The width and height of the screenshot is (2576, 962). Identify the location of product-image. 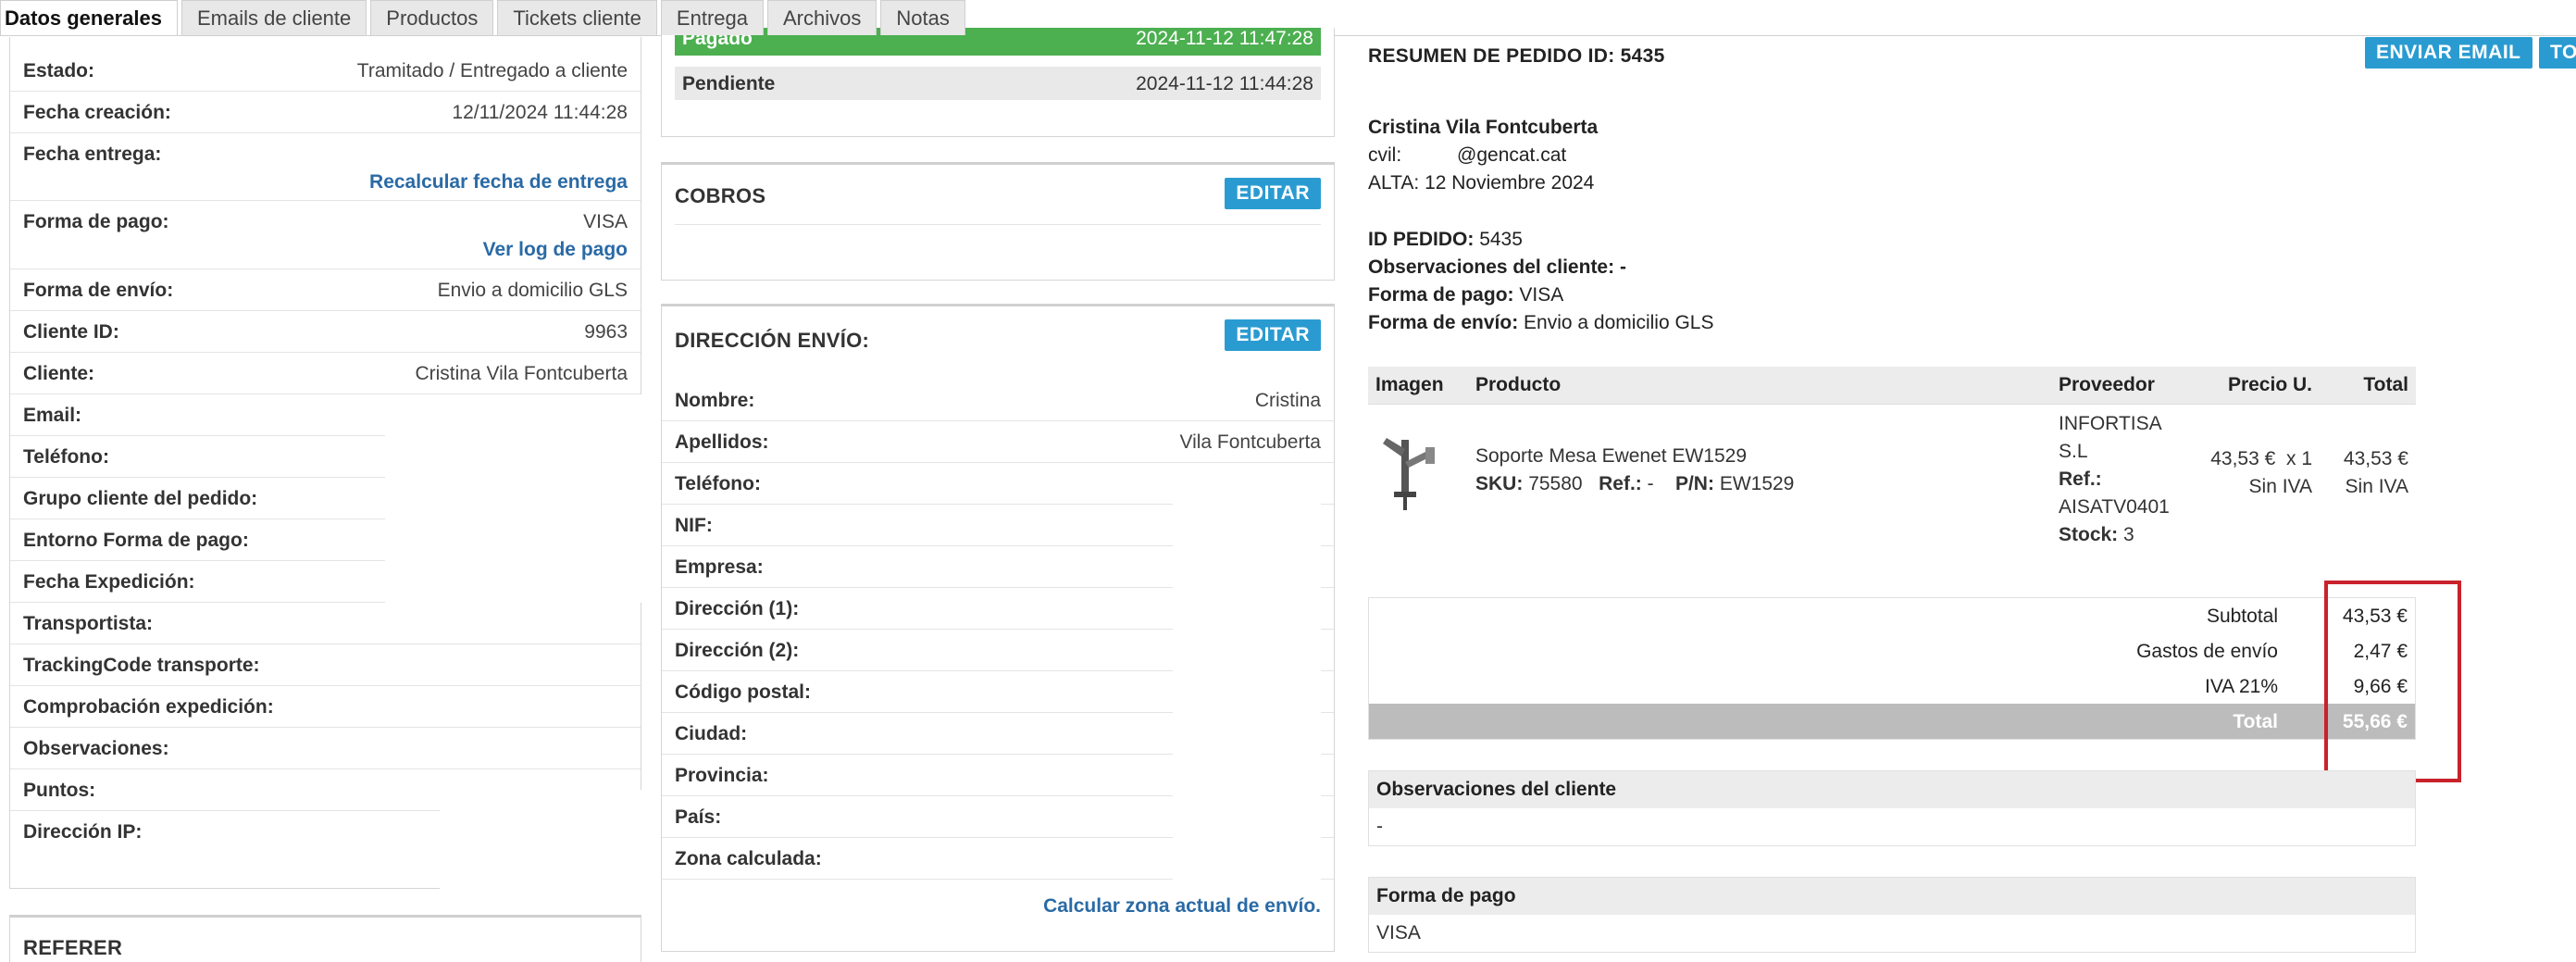
(1418, 481).